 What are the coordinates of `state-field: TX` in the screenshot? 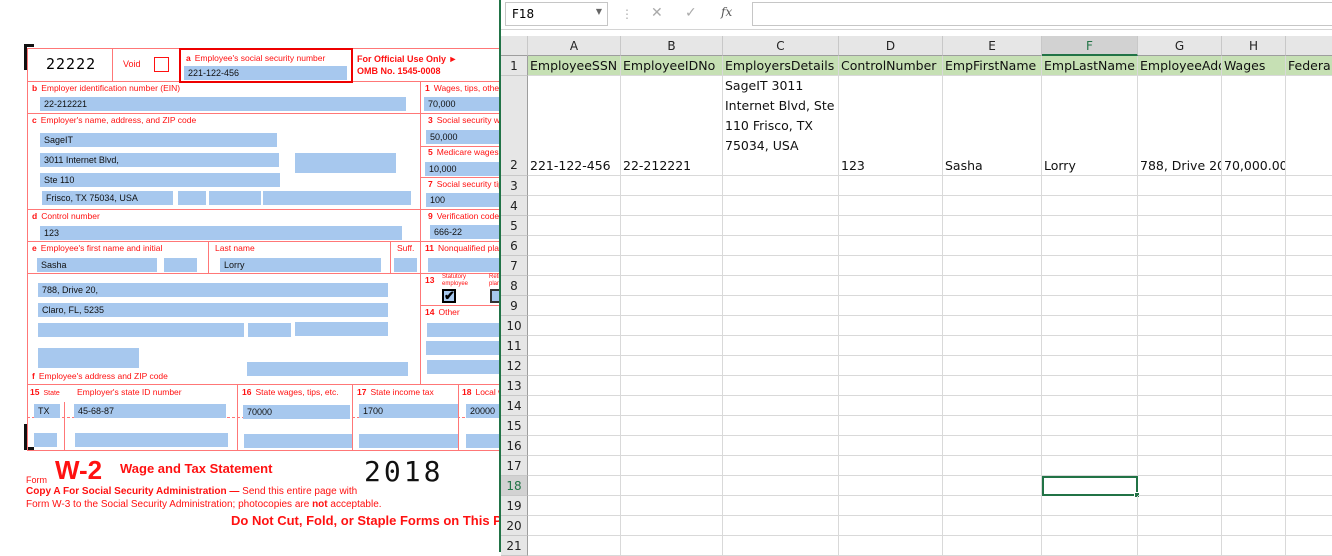 It's located at (47, 411).